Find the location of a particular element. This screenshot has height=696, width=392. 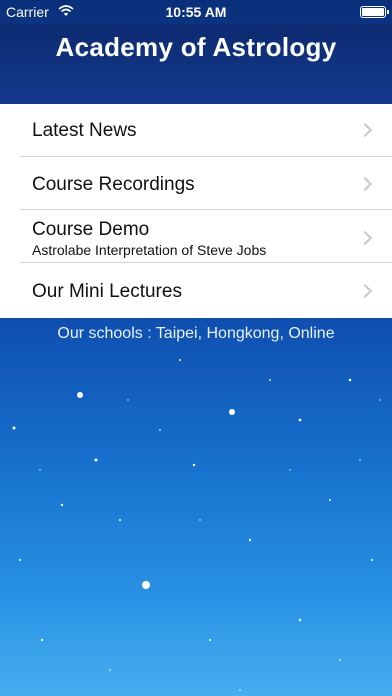

menu-item-course-recordings: Course Recordings is located at coordinates (206, 183).